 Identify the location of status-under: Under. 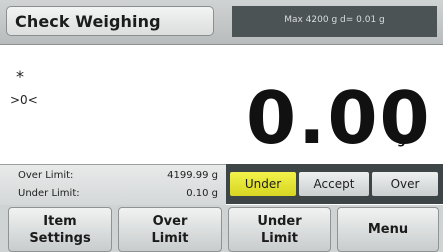
(263, 184).